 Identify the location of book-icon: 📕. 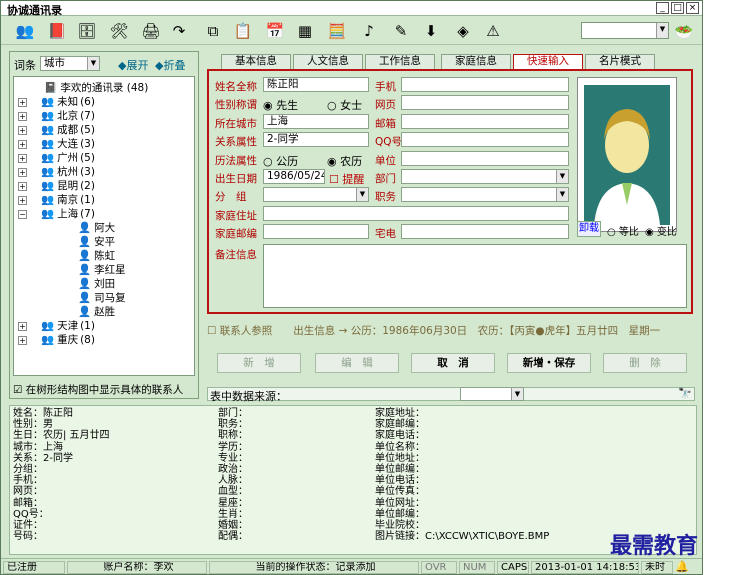
(57, 31).